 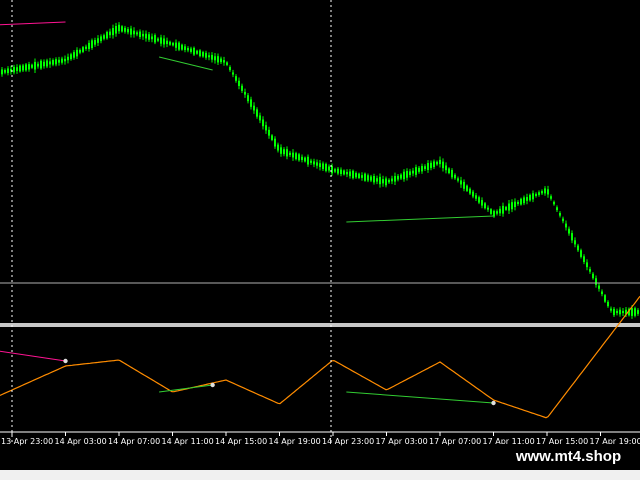 I want to click on bottom-scrollbar, so click(x=320, y=475).